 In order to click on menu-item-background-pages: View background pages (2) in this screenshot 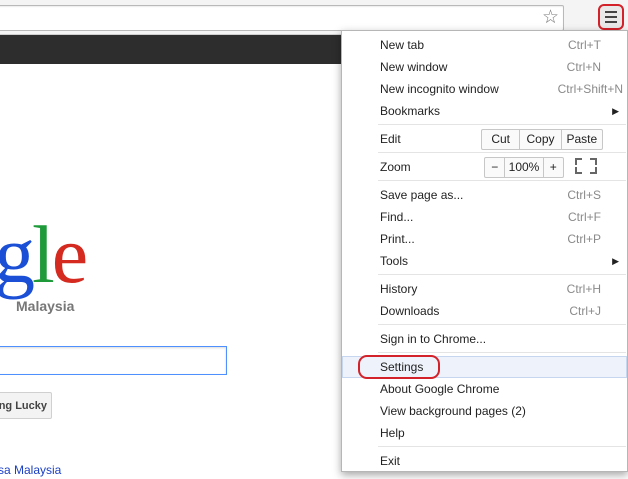, I will do `click(484, 411)`.